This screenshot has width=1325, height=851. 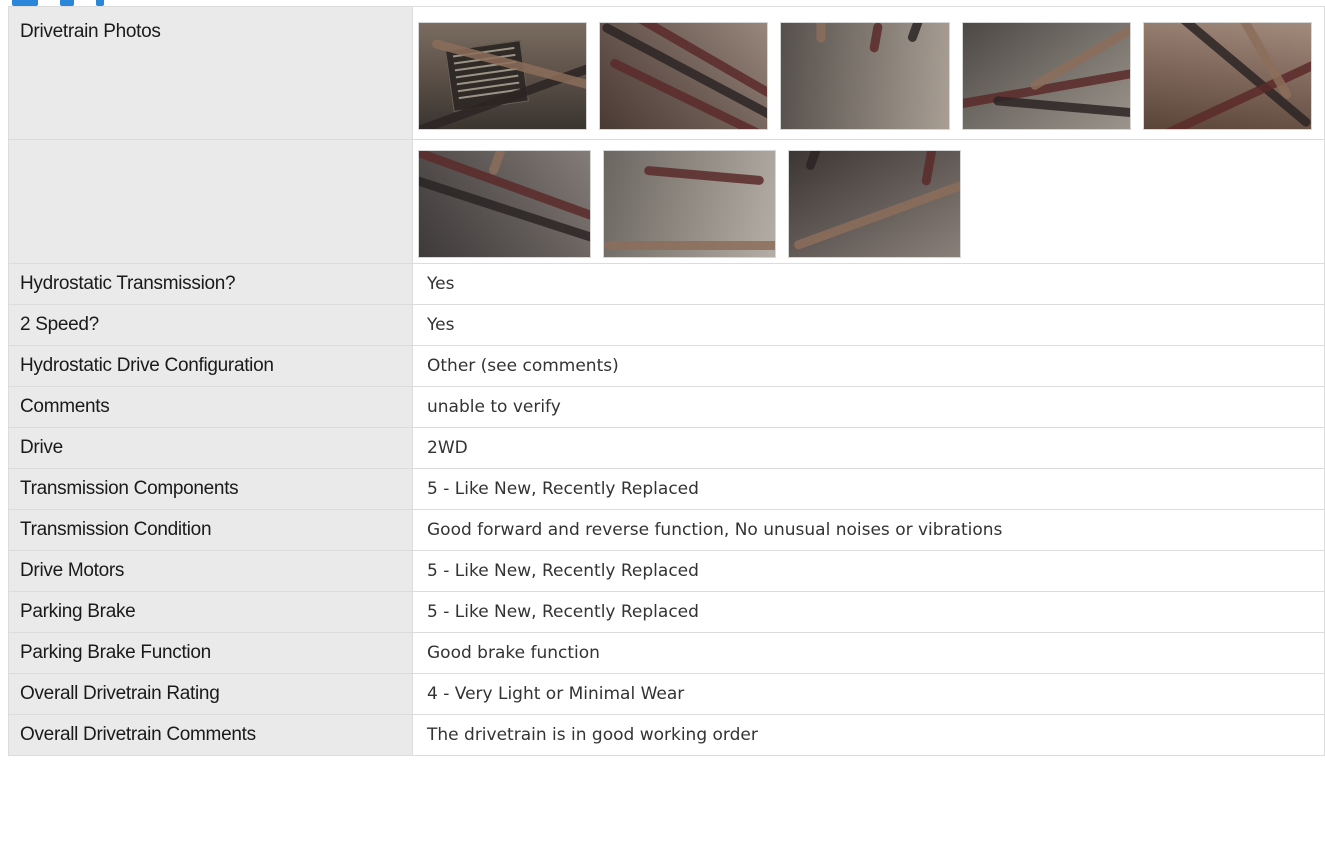 I want to click on row-label: Parking Brake Function, so click(x=210, y=653).